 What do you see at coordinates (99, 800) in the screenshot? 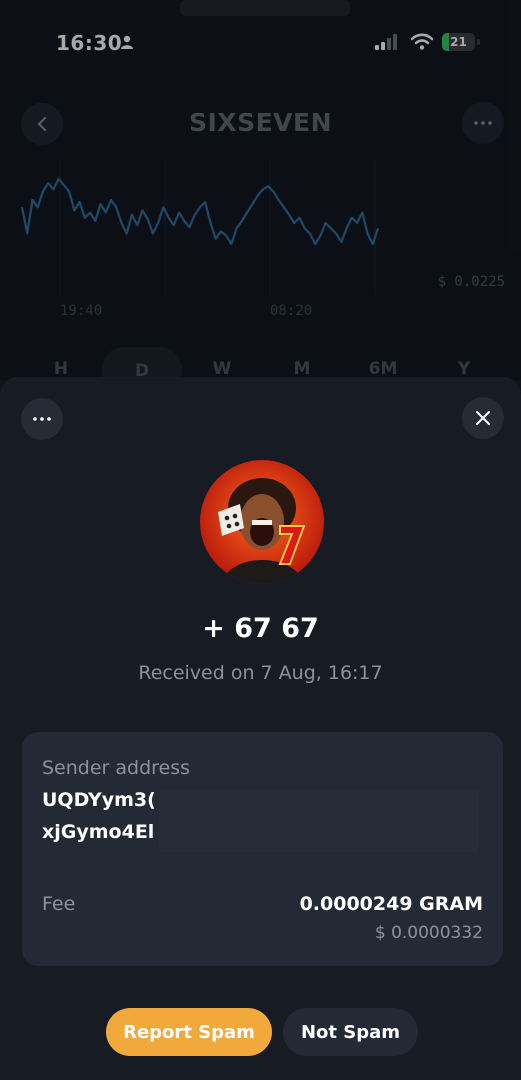
I see `sender-address-line: UQDYym3(` at bounding box center [99, 800].